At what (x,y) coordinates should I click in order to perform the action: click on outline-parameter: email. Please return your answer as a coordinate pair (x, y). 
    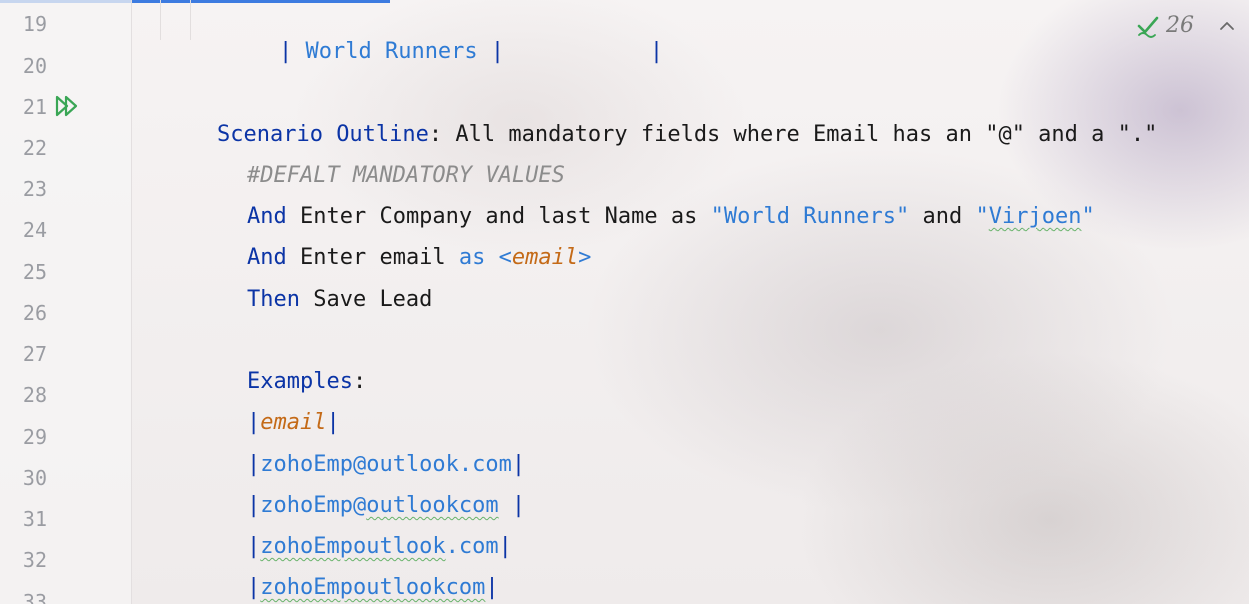
    Looking at the image, I should click on (545, 257).